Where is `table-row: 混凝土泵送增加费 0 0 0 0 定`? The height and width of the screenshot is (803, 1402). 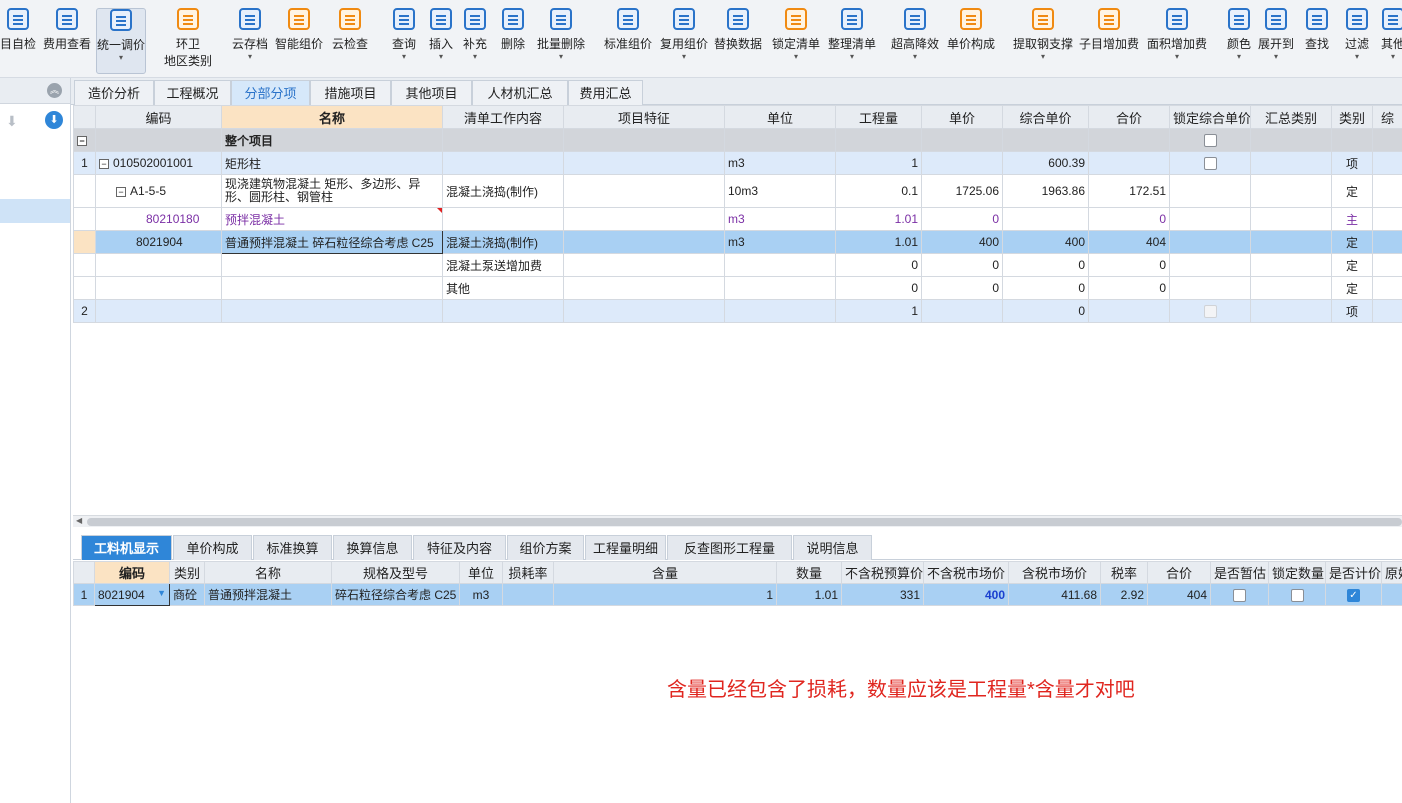
table-row: 混凝土泵送增加费 0 0 0 0 定 is located at coordinates (737, 265).